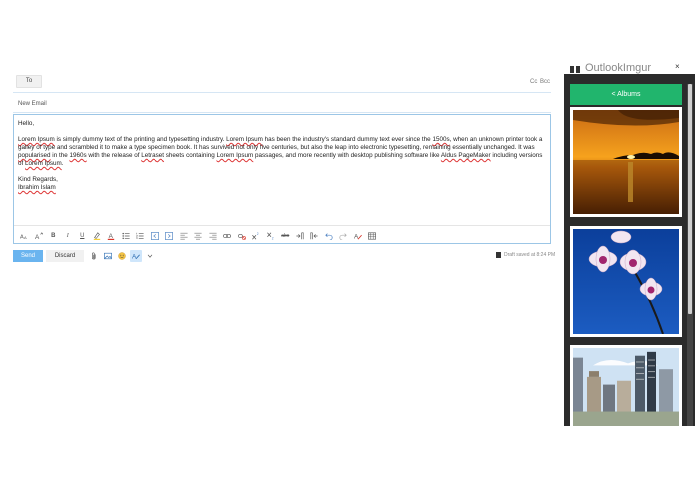  I want to click on send-button: Send, so click(28, 256).